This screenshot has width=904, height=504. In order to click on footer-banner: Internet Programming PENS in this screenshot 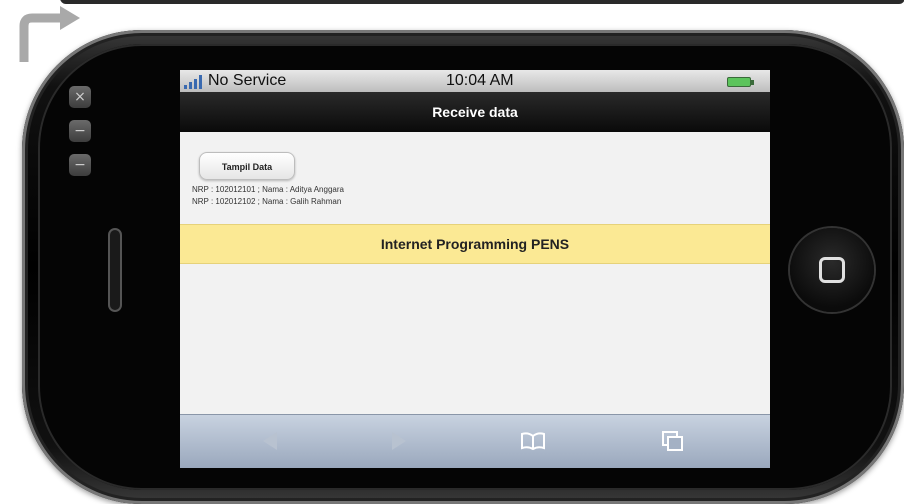, I will do `click(475, 244)`.